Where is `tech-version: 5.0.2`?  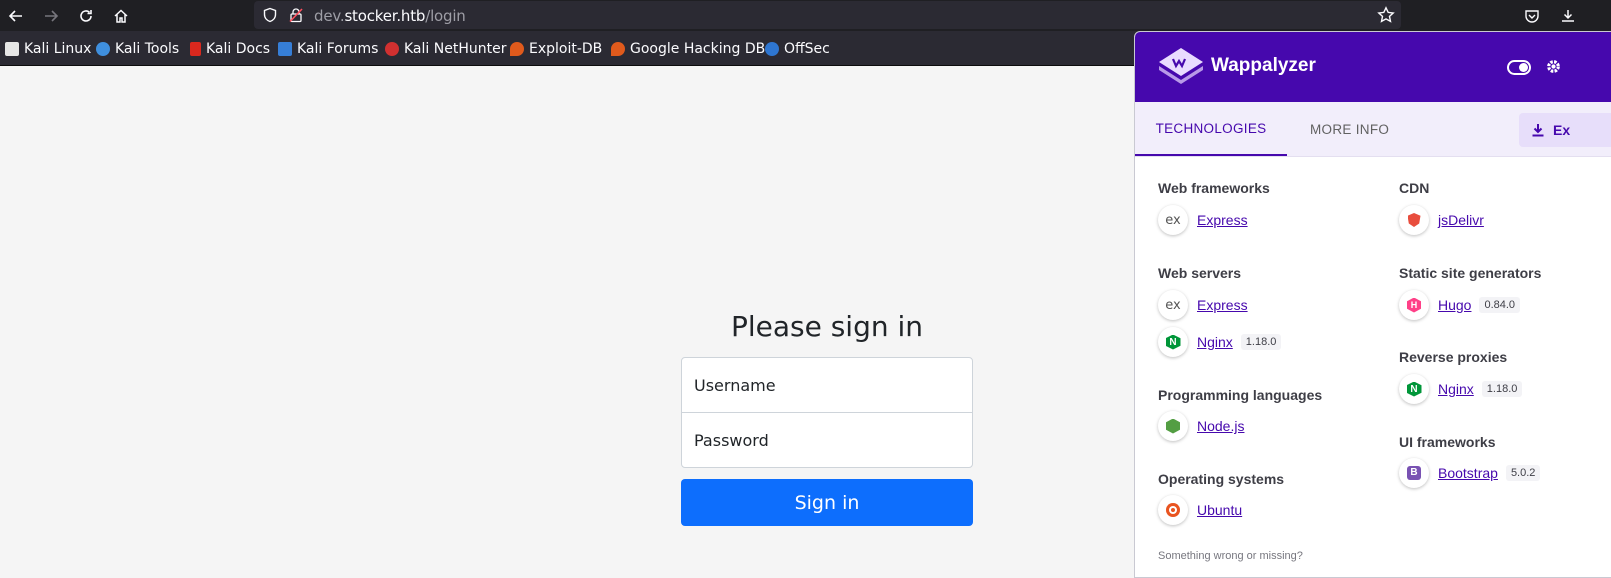
tech-version: 5.0.2 is located at coordinates (1523, 473).